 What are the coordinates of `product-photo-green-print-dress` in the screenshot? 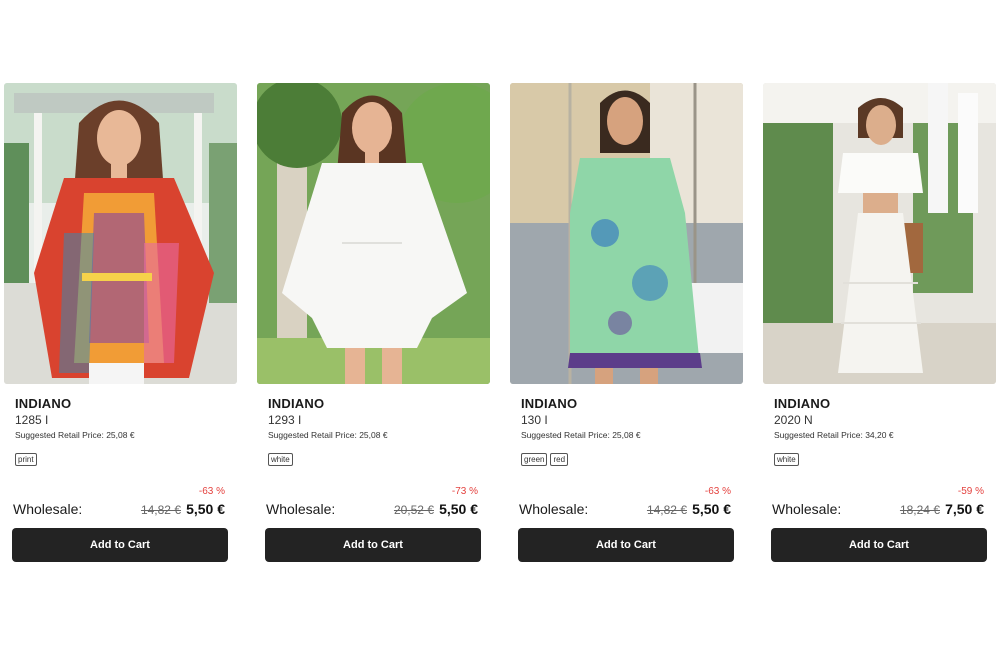 It's located at (626, 233).